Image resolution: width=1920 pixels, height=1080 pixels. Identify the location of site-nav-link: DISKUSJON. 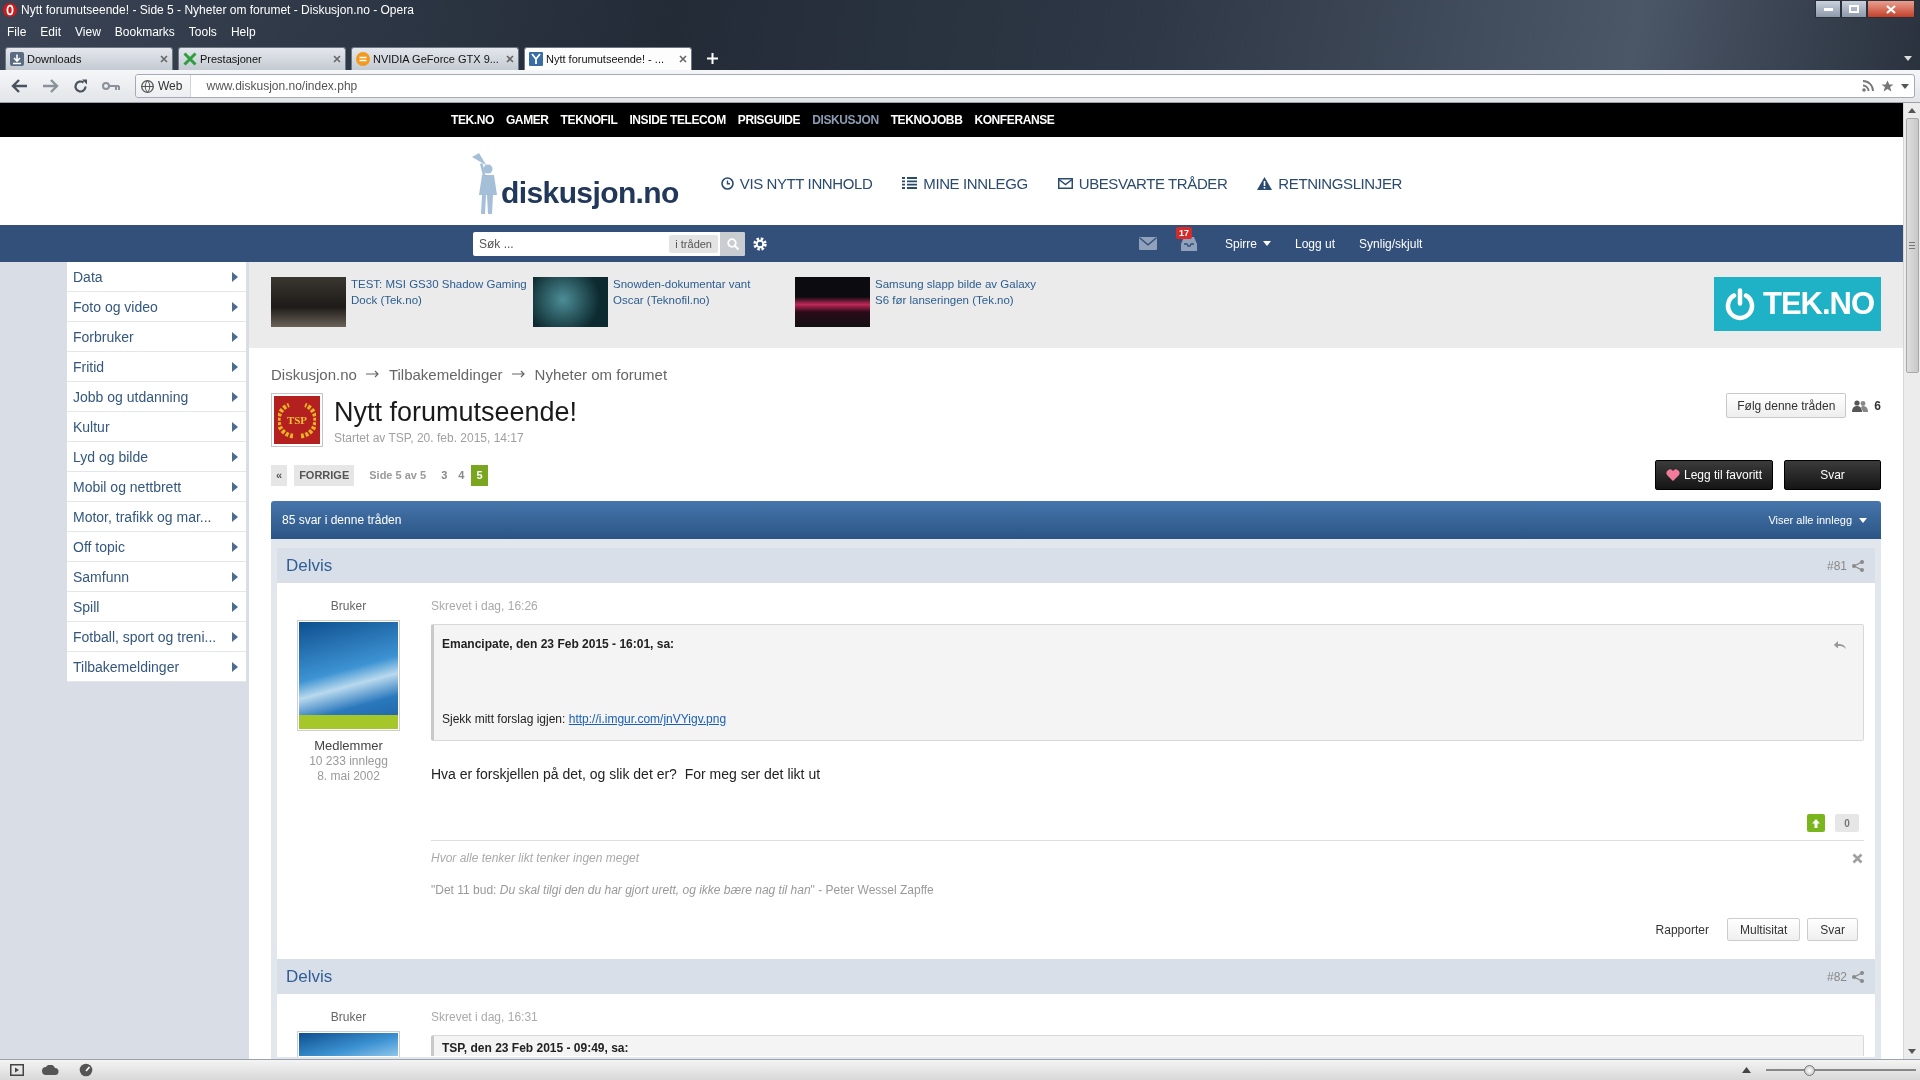
(845, 120).